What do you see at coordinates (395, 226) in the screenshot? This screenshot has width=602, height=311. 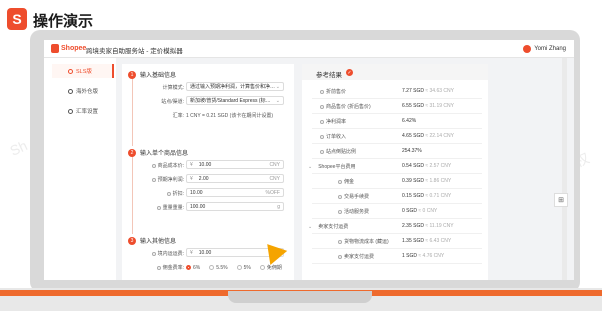 I see `result-row: ⌄ 卖家支付运费 2.35 SGD ≈ 11.19 CNY` at bounding box center [395, 226].